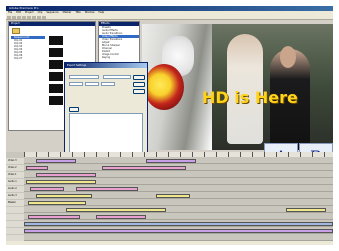  What do you see at coordinates (15, 189) in the screenshot?
I see `track-header: Audio 2` at bounding box center [15, 189].